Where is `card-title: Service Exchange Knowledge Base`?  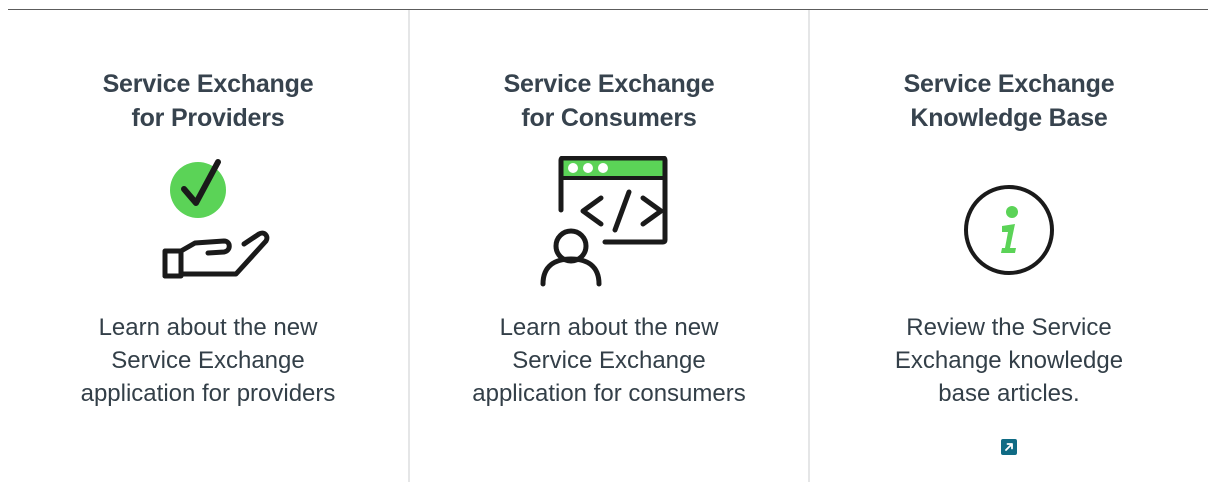
card-title: Service Exchange Knowledge Base is located at coordinates (1009, 101).